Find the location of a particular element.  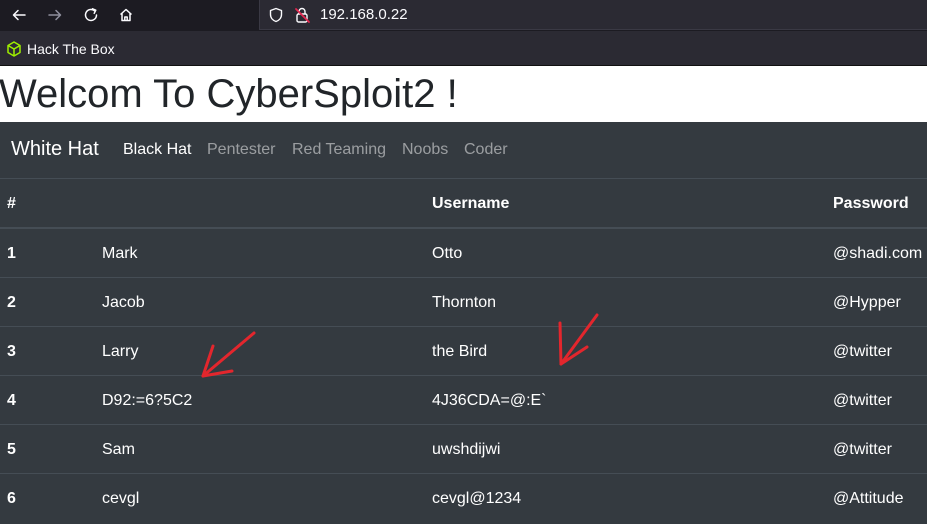

table-row: 2 Jacob Thornton @Hypper is located at coordinates (463, 301).